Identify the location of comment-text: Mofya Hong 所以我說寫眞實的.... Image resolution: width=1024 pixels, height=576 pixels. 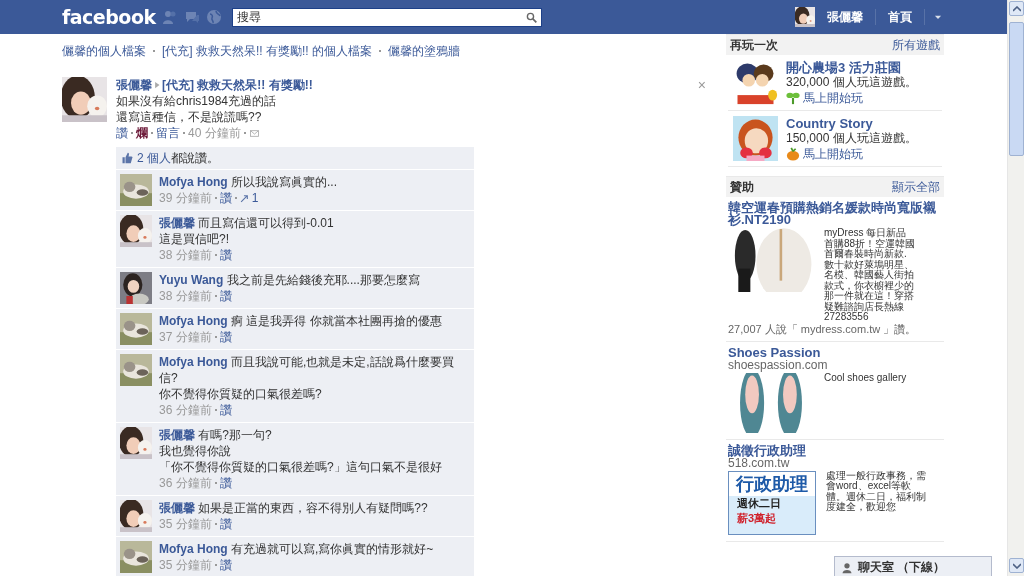
(248, 182).